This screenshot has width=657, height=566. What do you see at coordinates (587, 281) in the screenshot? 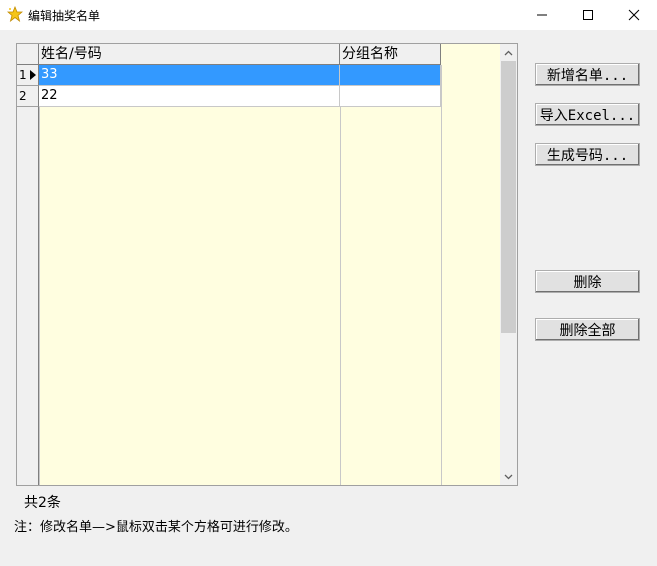
I see `delete-button: 删除` at bounding box center [587, 281].